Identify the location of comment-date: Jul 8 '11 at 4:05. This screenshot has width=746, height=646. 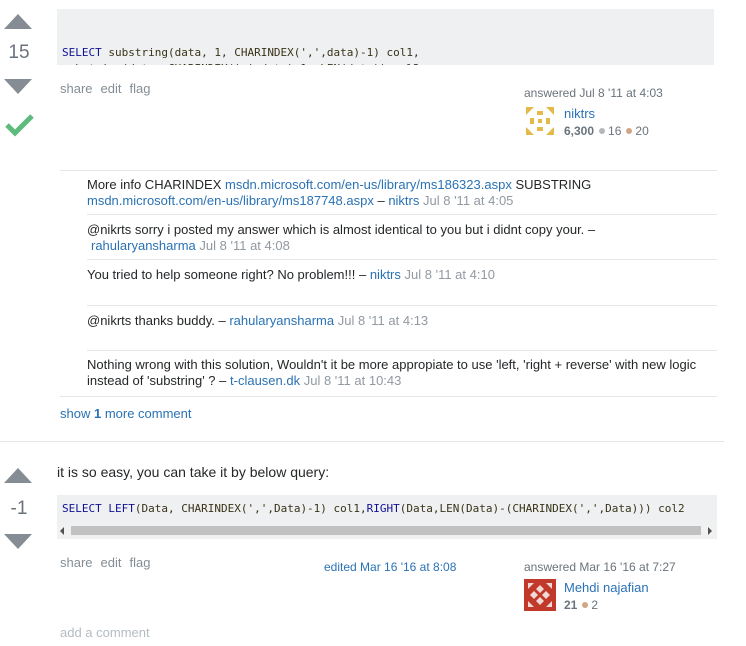
(468, 200).